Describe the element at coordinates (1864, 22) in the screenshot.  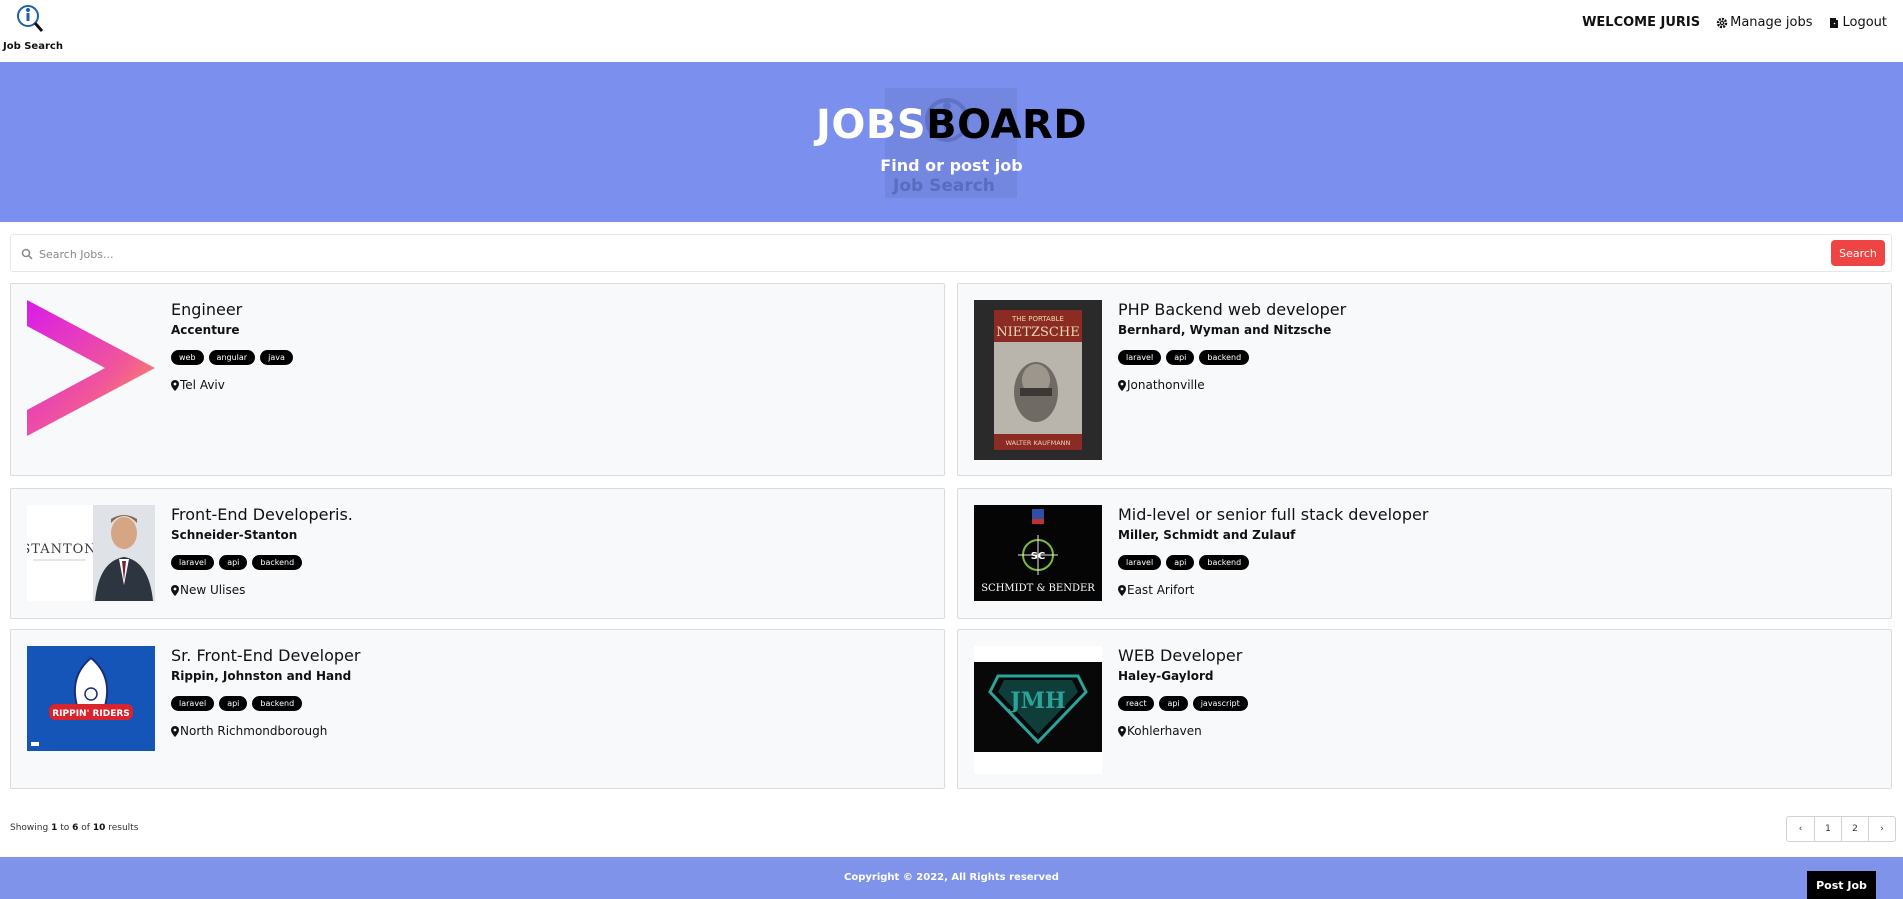
I see `logout-label: Logout` at that location.